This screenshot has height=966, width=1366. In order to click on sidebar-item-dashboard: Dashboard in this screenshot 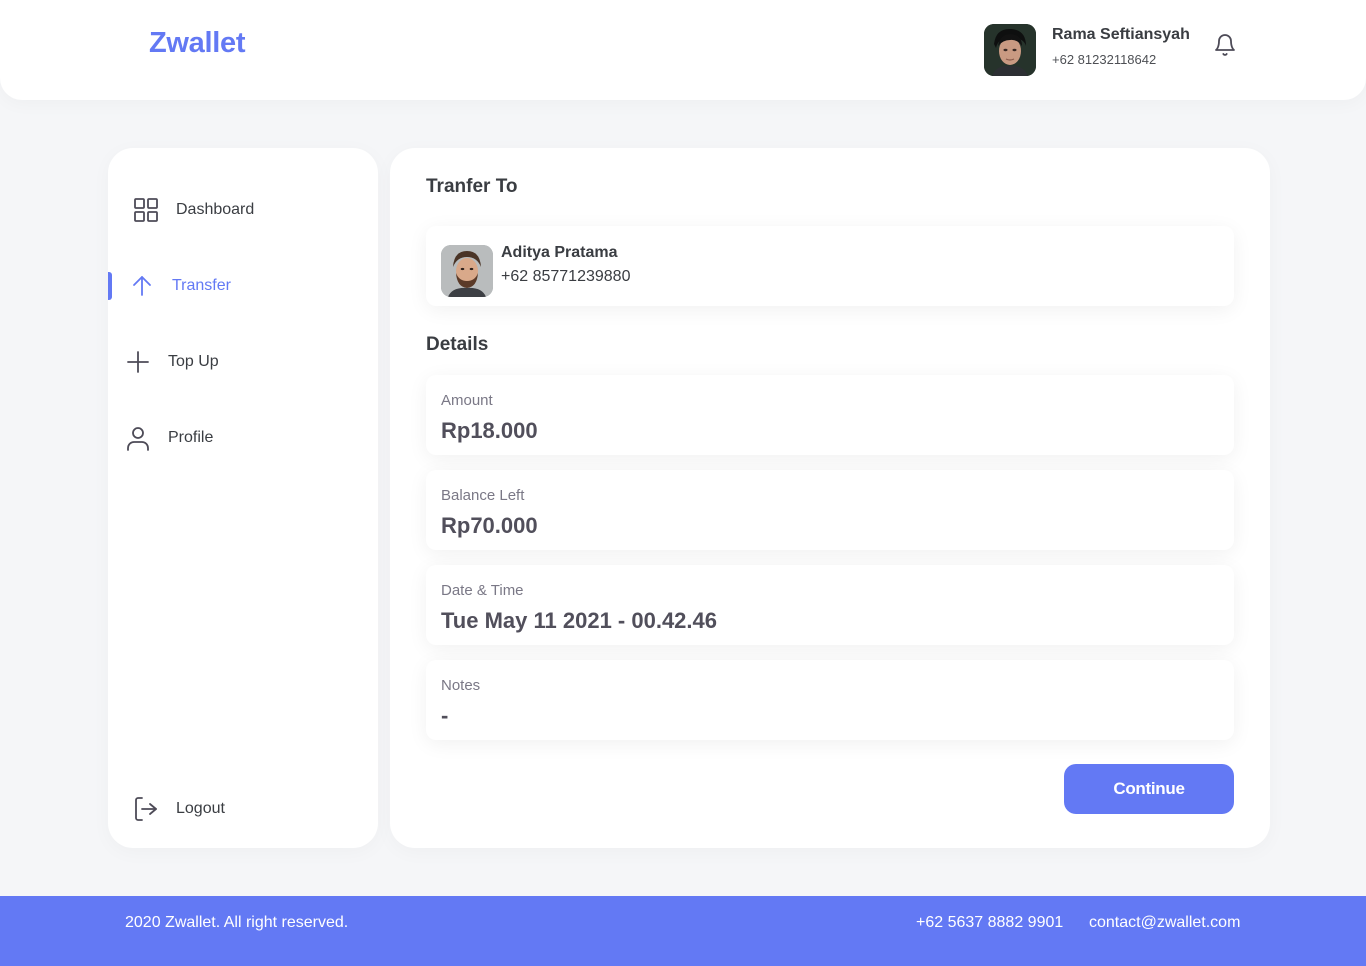, I will do `click(243, 210)`.